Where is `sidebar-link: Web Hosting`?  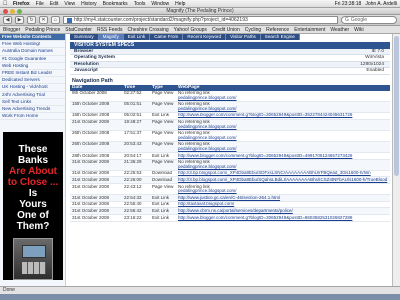
sidebar-link: Web Hosting is located at coordinates (32, 67).